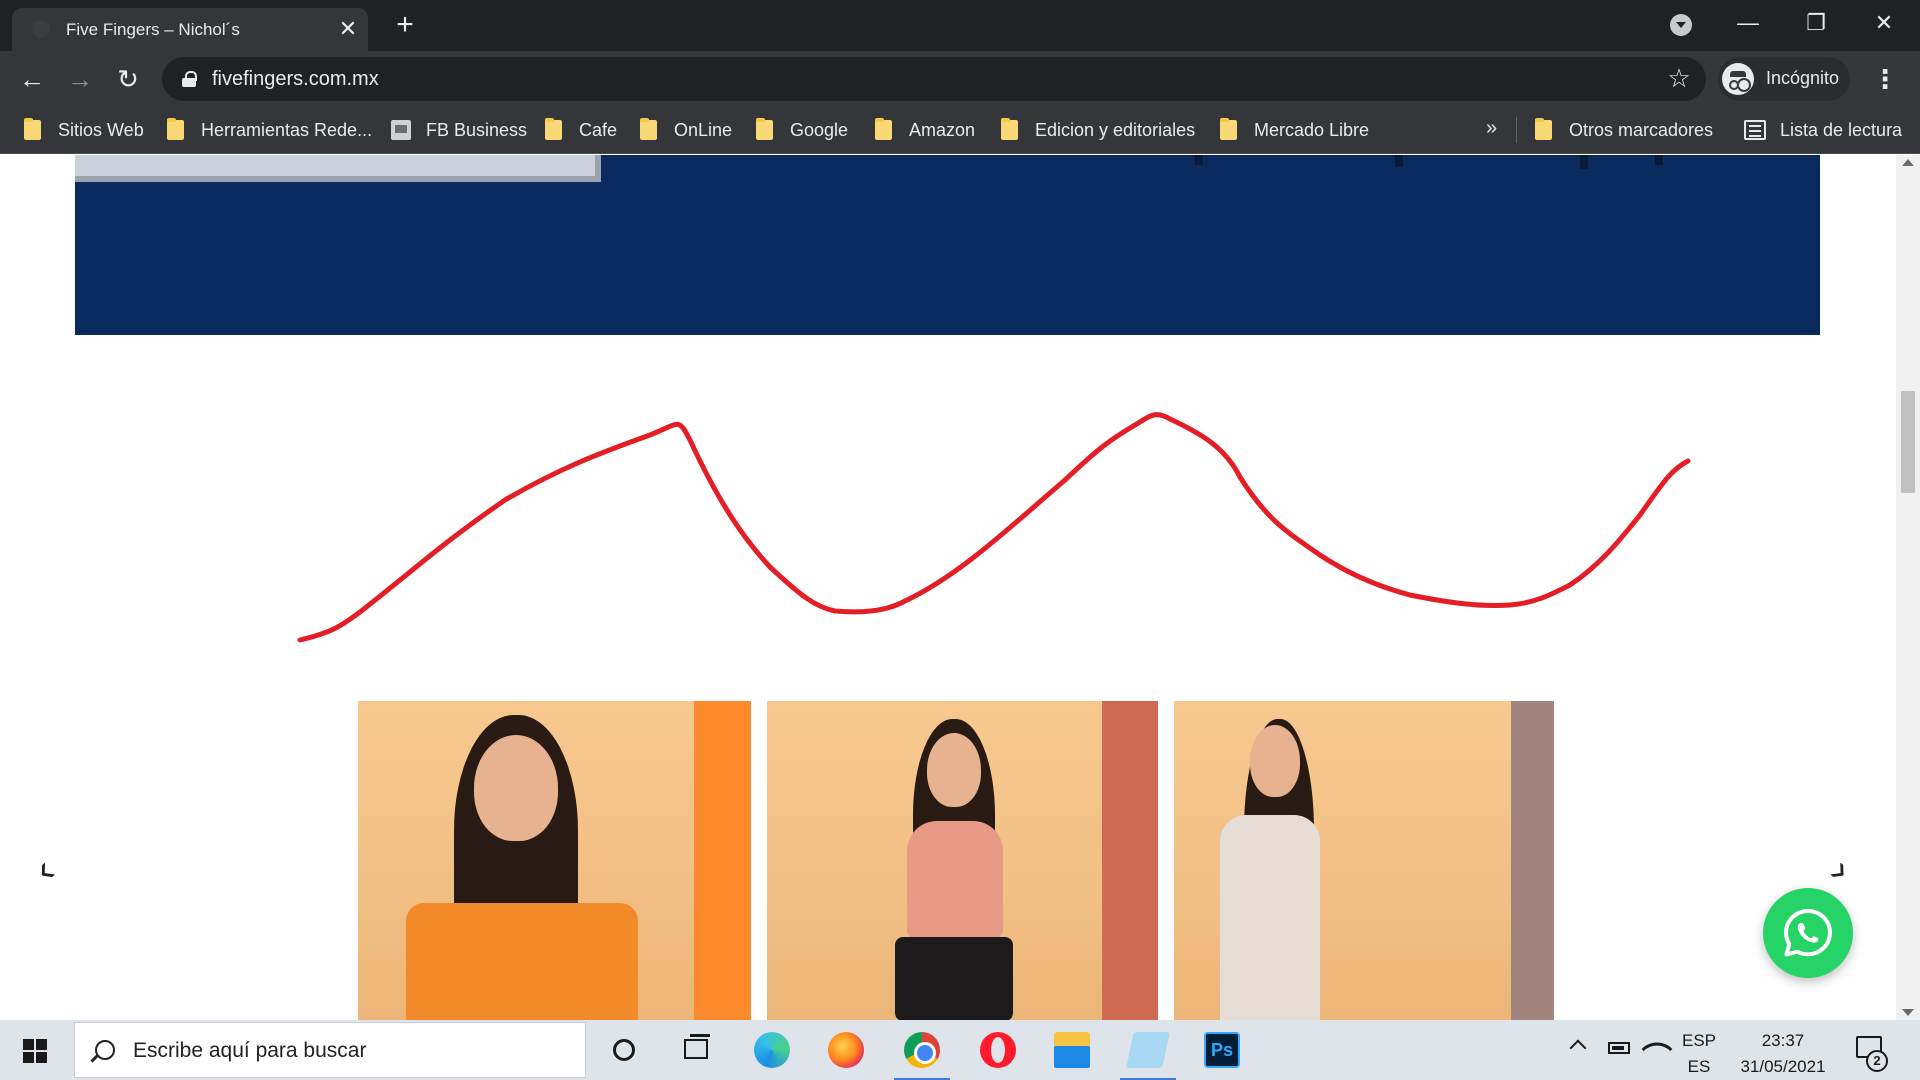 The height and width of the screenshot is (1080, 1920). What do you see at coordinates (1681, 25) in the screenshot?
I see `tab-search-icon` at bounding box center [1681, 25].